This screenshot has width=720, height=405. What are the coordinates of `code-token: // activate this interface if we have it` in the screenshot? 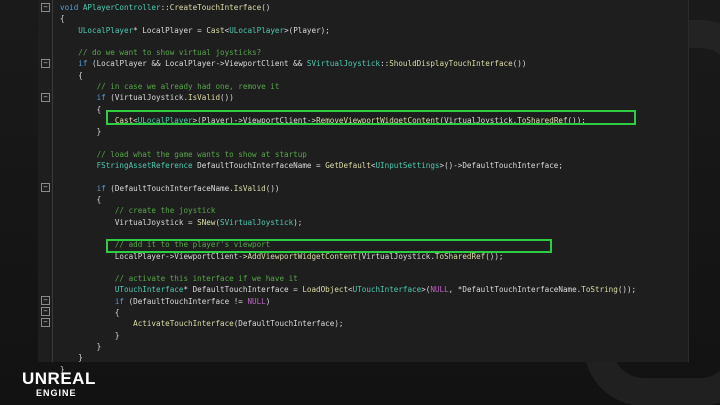 It's located at (179, 279).